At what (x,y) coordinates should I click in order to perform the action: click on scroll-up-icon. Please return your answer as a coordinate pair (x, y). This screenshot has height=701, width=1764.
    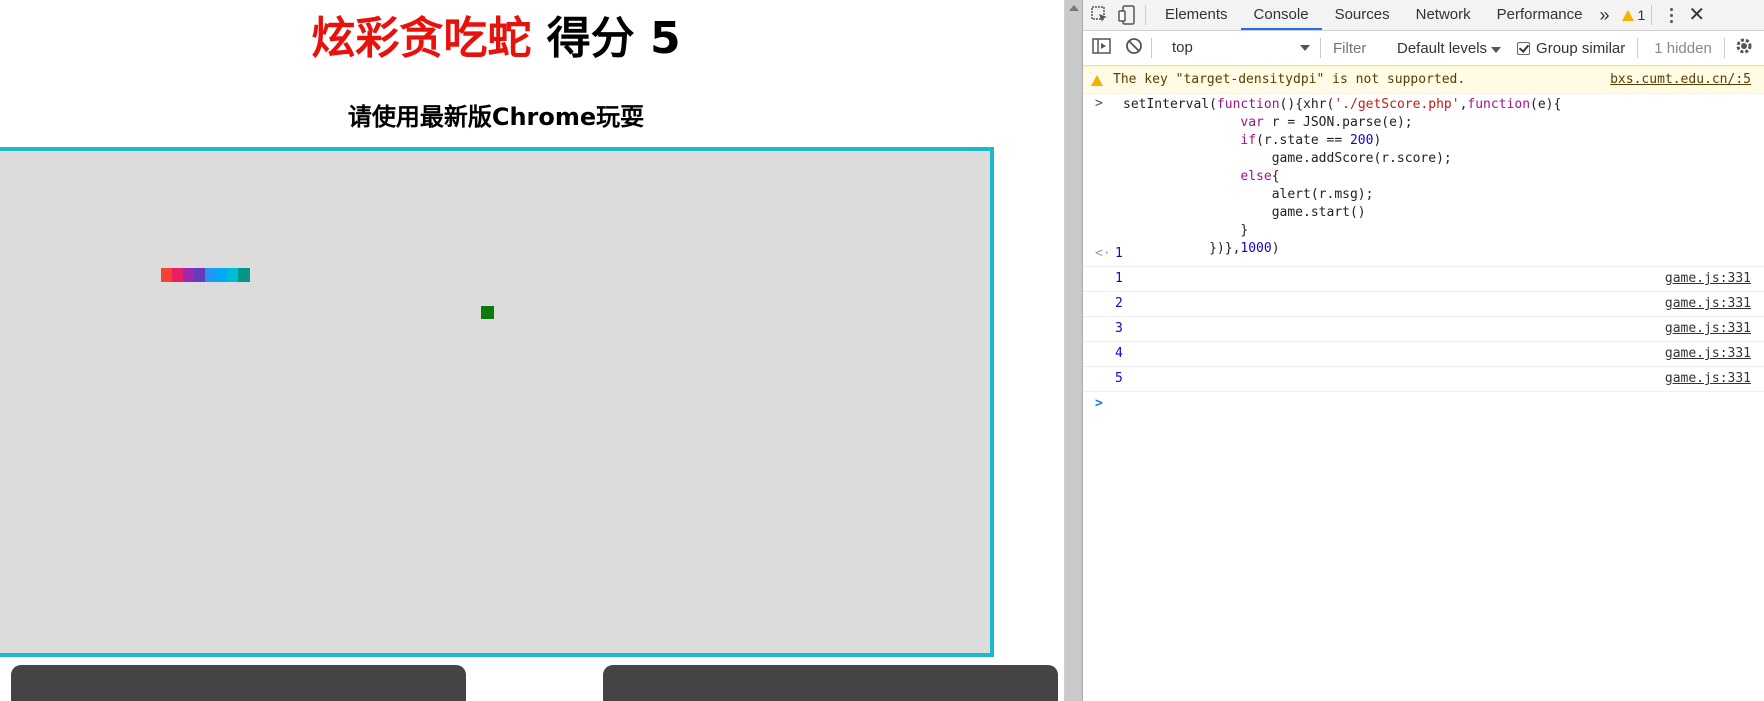
    Looking at the image, I should click on (1074, 8).